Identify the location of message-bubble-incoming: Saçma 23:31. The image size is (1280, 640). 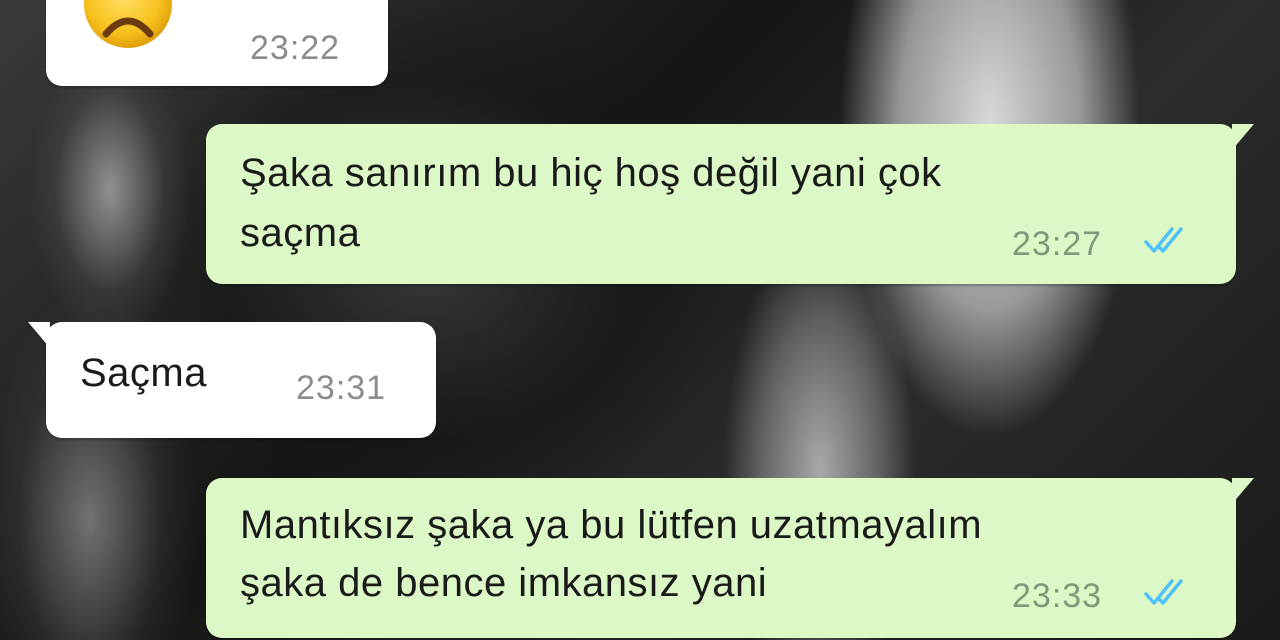
(232, 380).